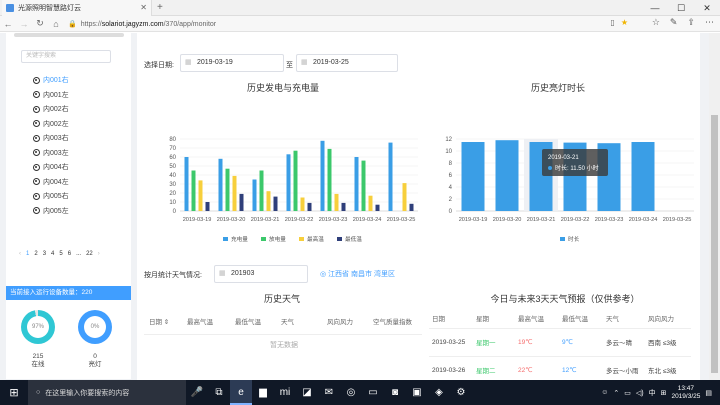  What do you see at coordinates (357, 274) in the screenshot?
I see `location-link: ◎ 江西省 南昌市 湾里区` at bounding box center [357, 274].